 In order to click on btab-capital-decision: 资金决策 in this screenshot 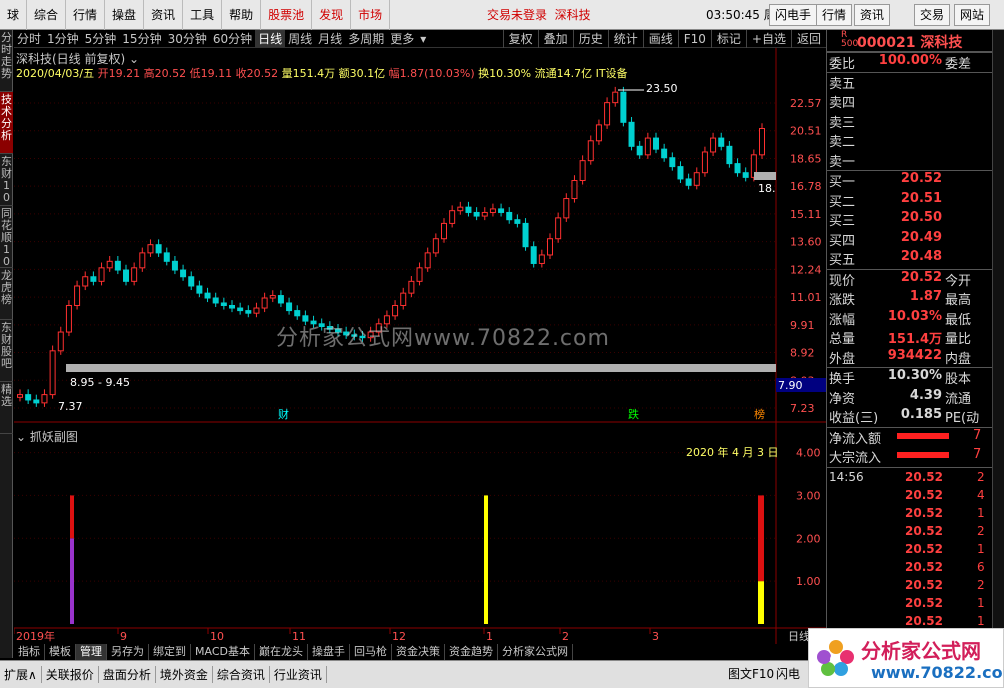, I will do `click(418, 652)`.